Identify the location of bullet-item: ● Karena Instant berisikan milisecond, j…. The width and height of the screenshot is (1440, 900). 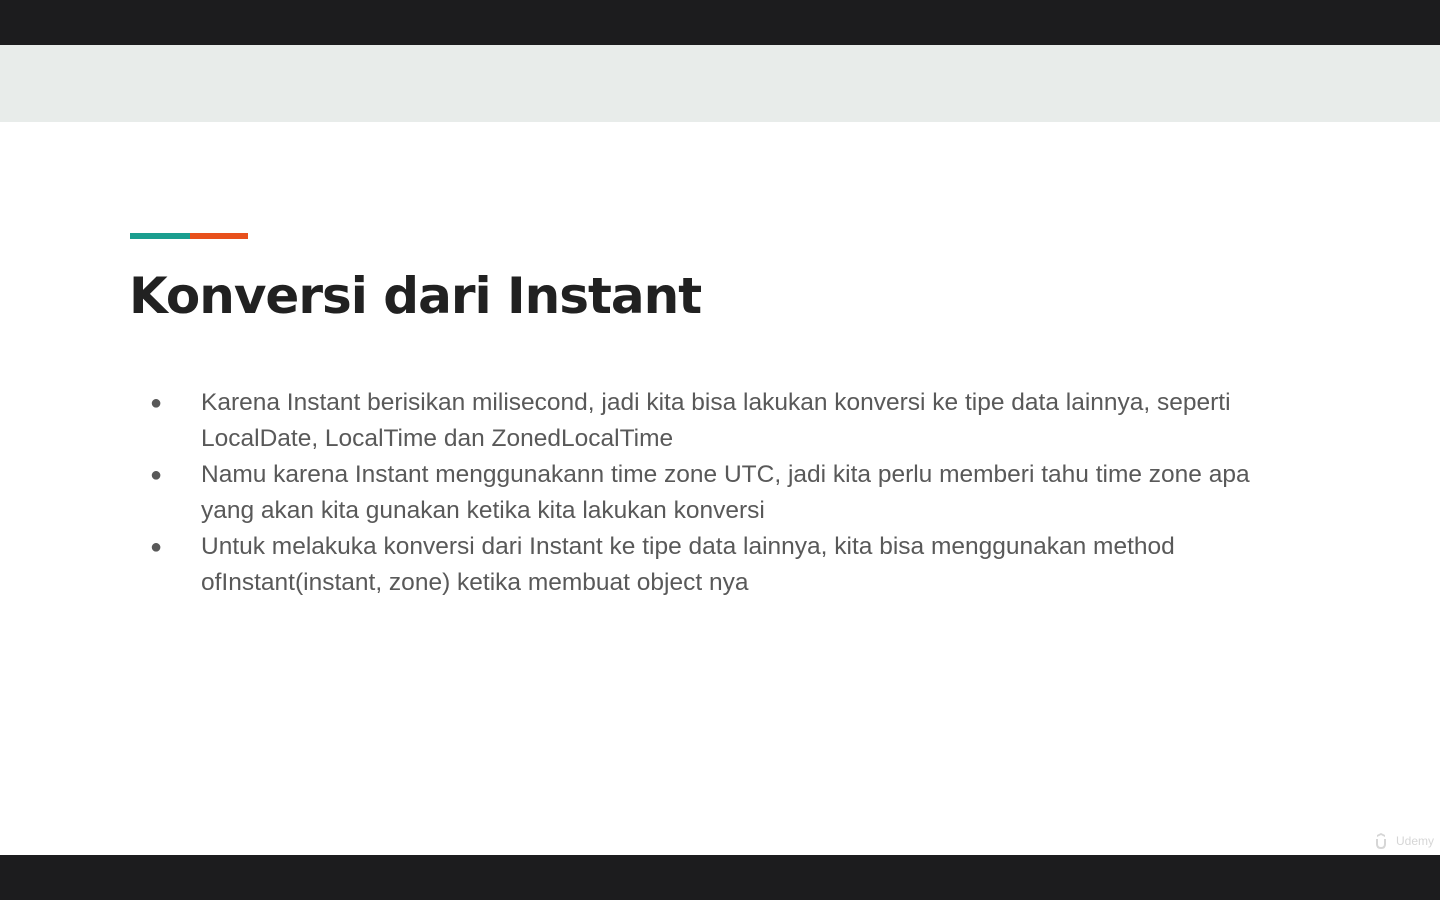
(725, 421).